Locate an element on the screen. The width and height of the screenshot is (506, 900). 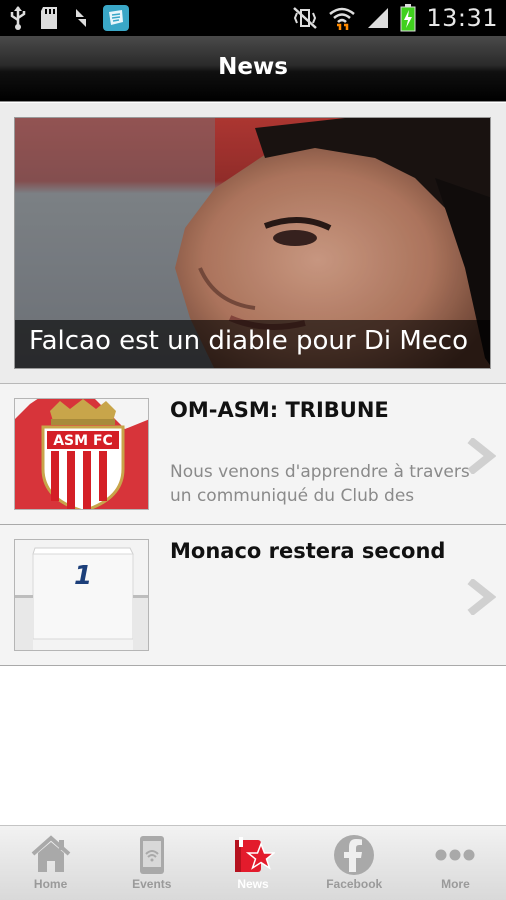
home-icon is located at coordinates (50, 853).